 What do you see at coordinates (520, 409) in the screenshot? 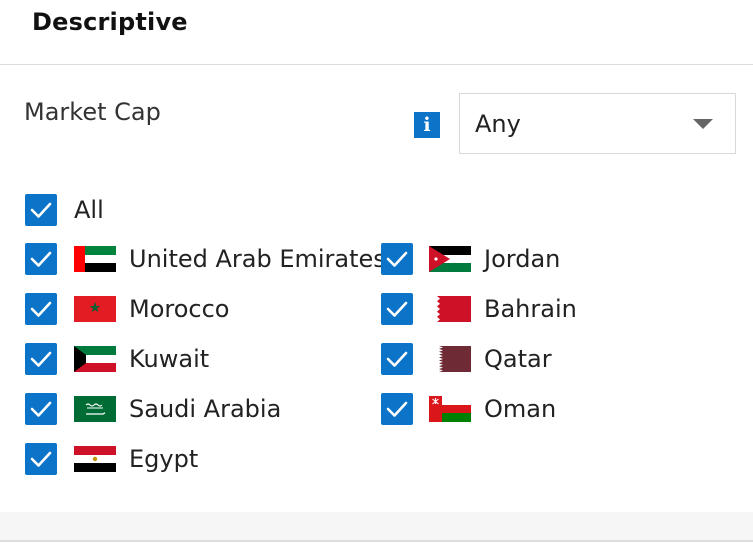
I see `country-label: Oman` at bounding box center [520, 409].